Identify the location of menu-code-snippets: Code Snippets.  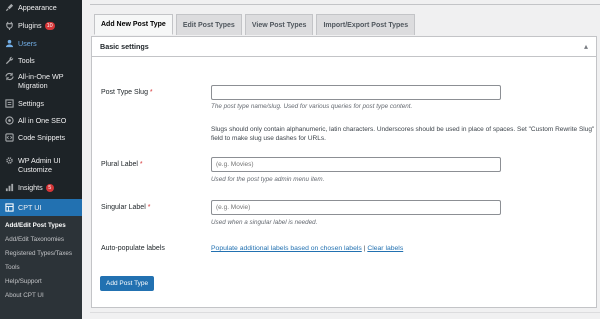
(41, 137).